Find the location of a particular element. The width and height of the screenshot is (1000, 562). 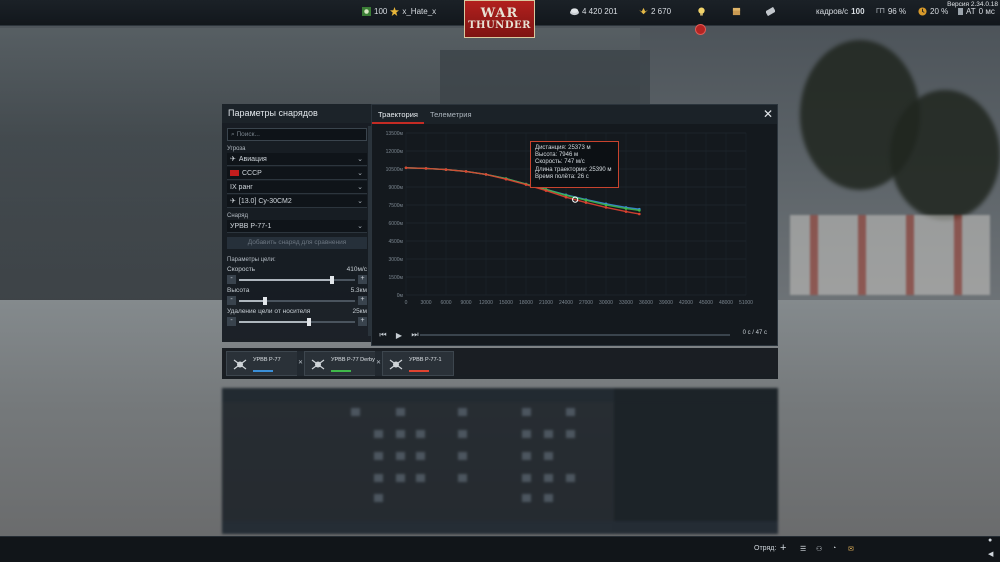

microphone-icon: ● is located at coordinates (990, 540).